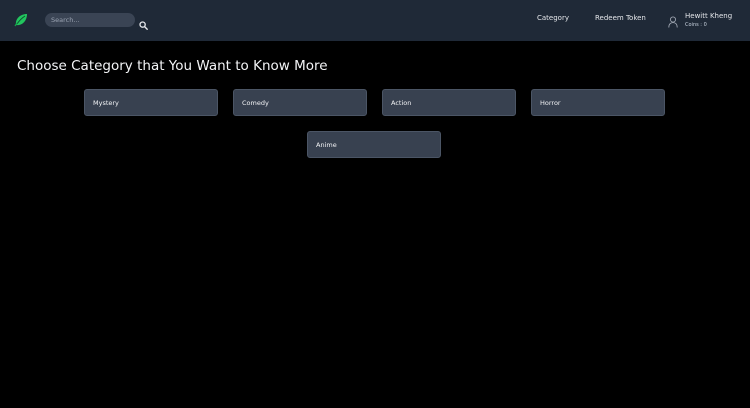 The image size is (750, 408). What do you see at coordinates (21, 20) in the screenshot?
I see `leaf-logo-icon` at bounding box center [21, 20].